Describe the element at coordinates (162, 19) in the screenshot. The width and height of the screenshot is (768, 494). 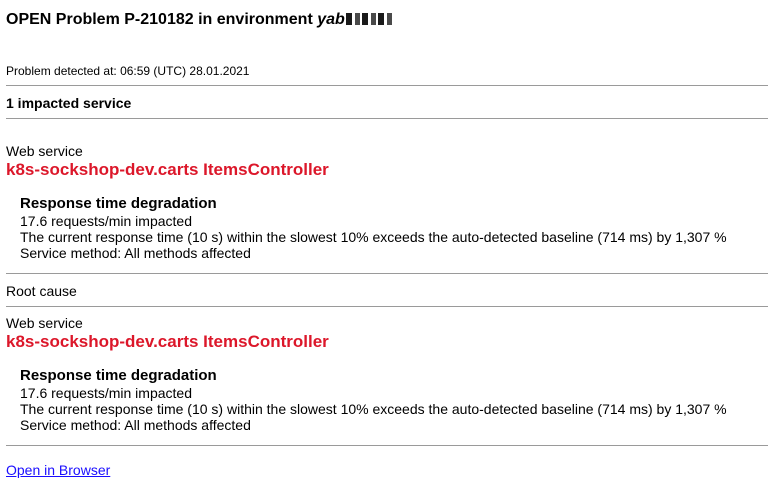
I see `problem-title-text: OPEN Problem P-210182 in environment` at that location.